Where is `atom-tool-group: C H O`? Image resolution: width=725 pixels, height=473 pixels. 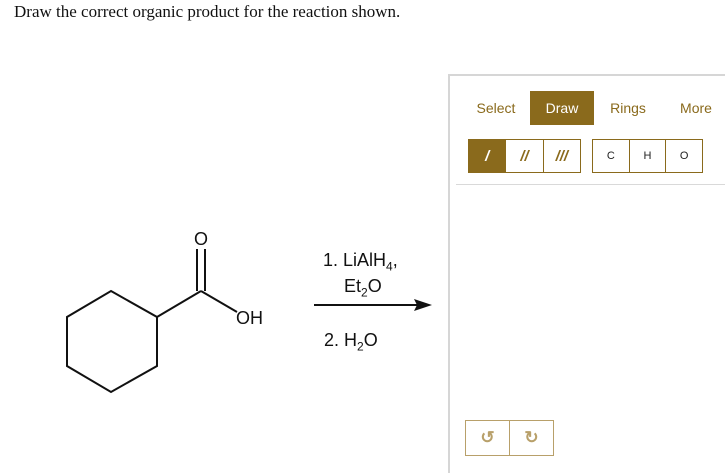 atom-tool-group: C H O is located at coordinates (647, 156).